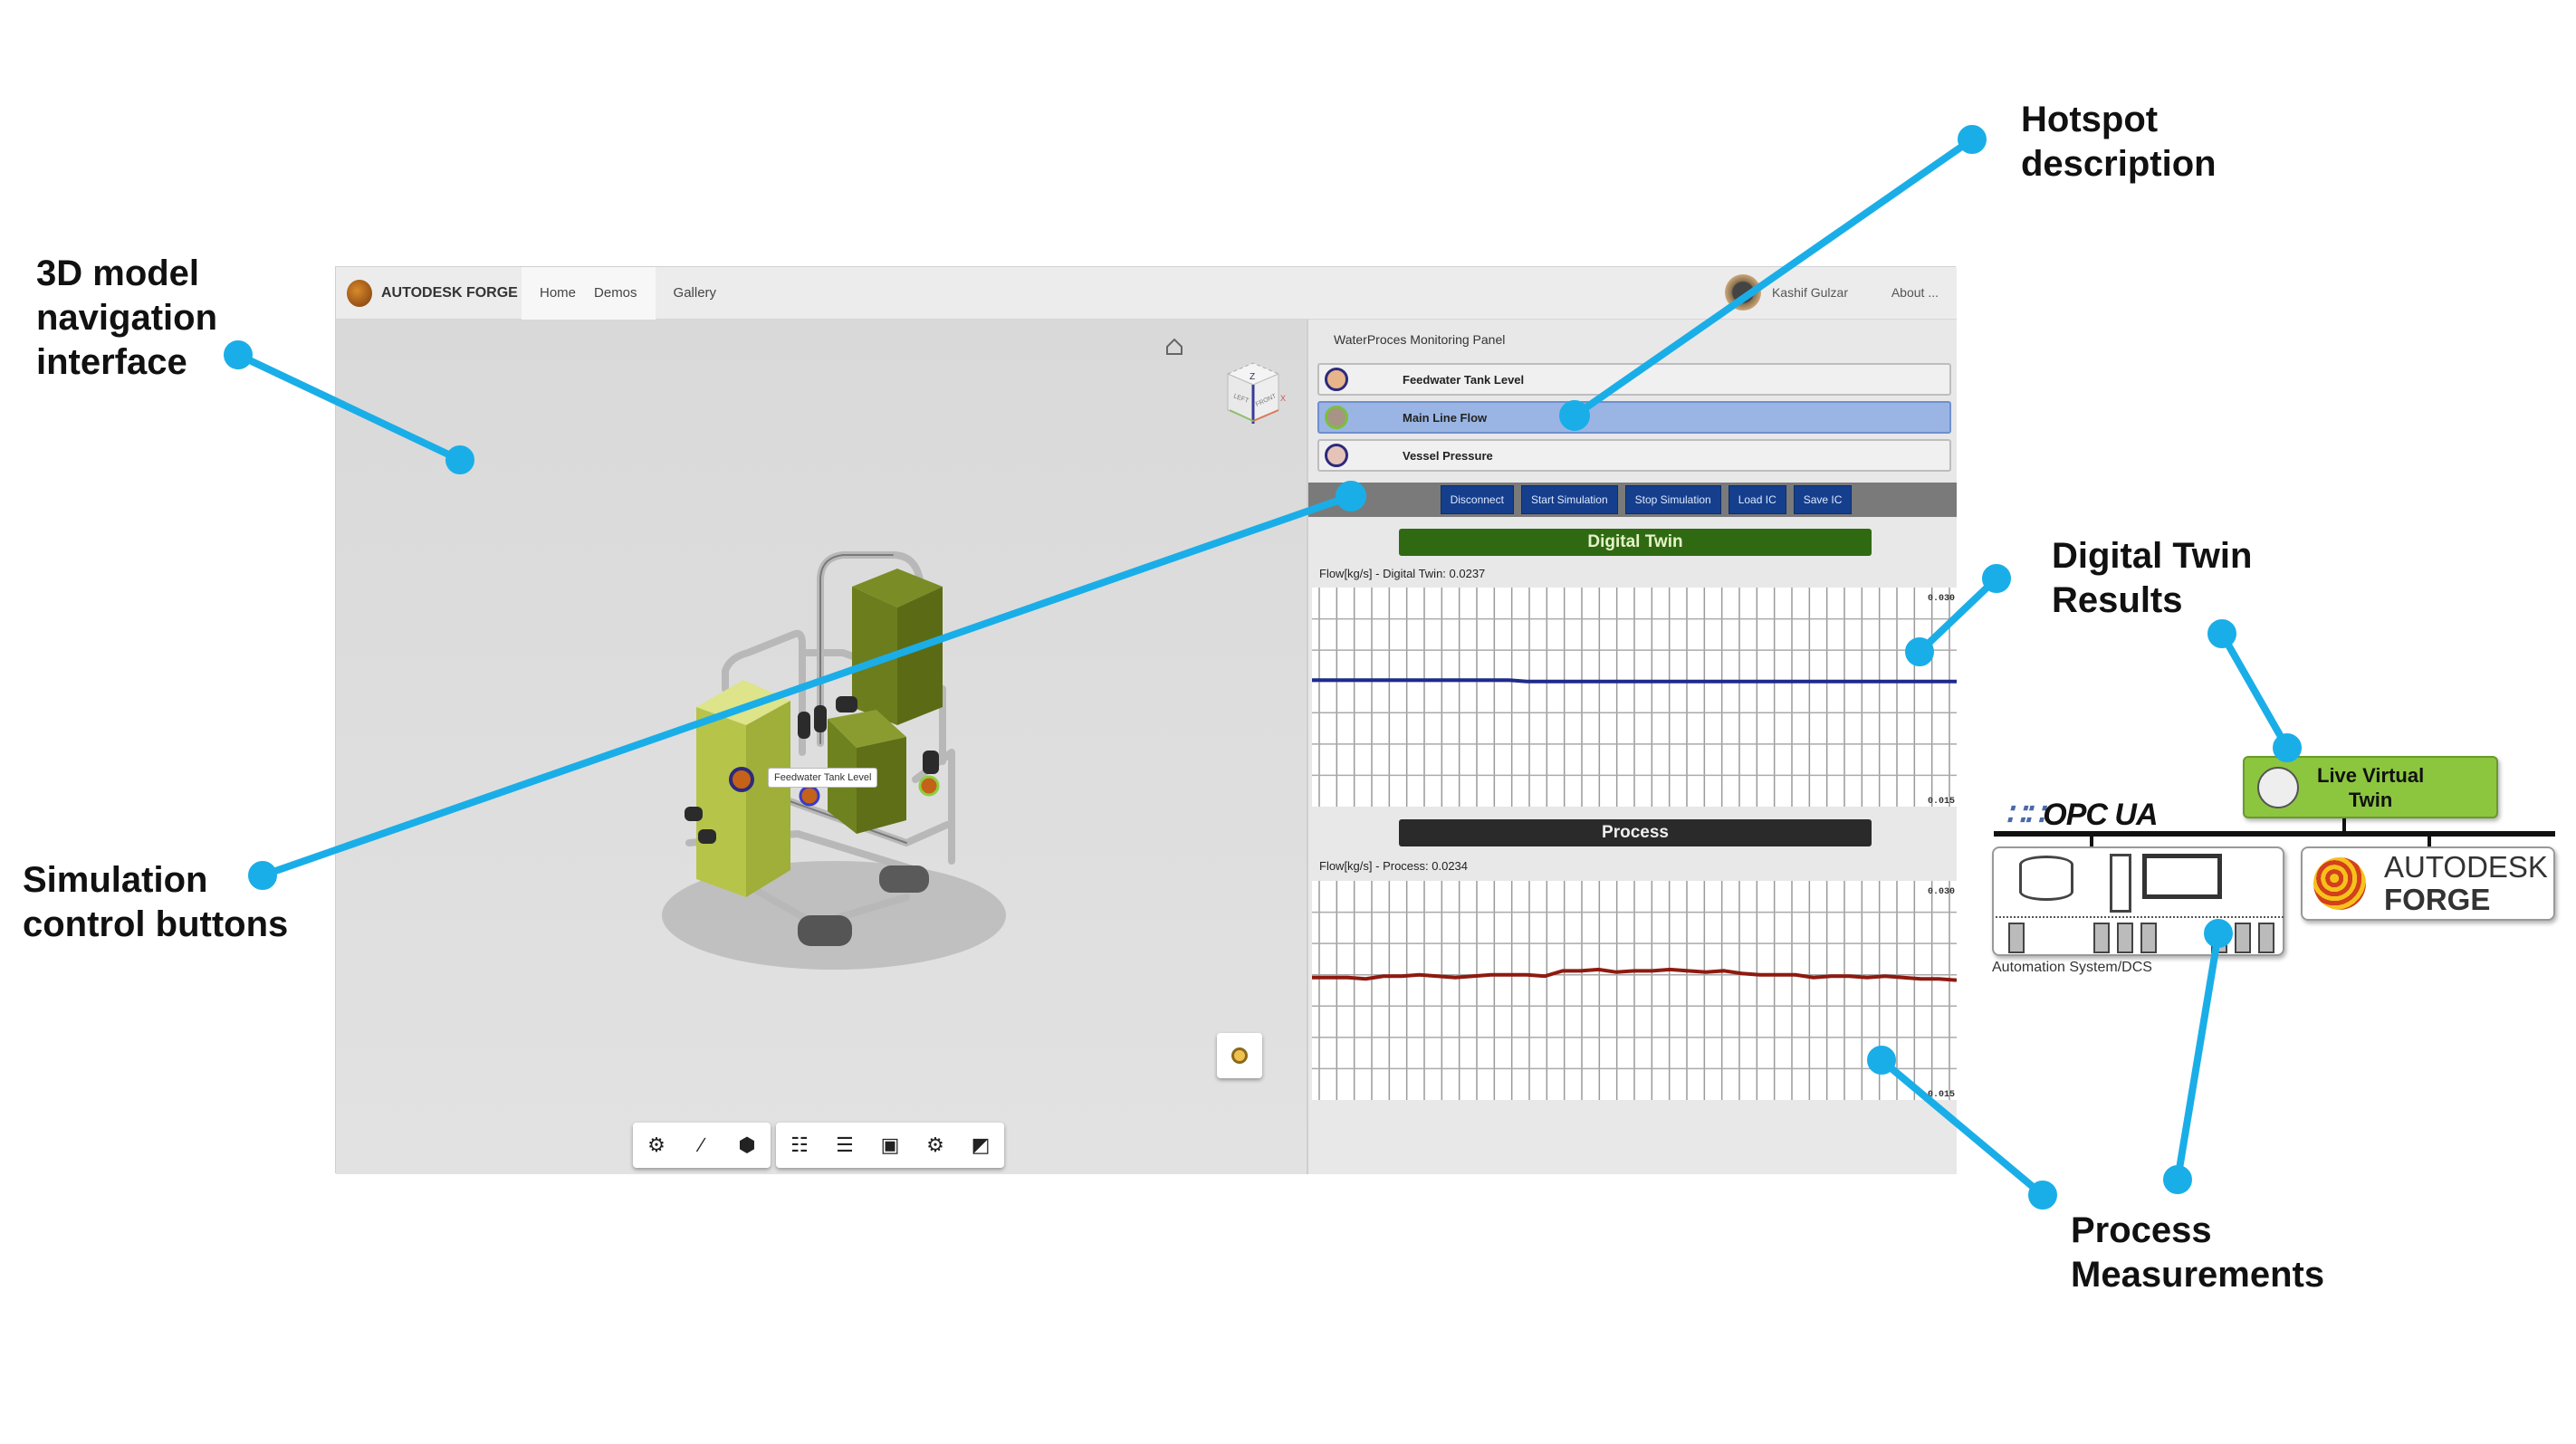 The height and width of the screenshot is (1444, 2576). I want to click on load-ic-button: Load IC, so click(1757, 499).